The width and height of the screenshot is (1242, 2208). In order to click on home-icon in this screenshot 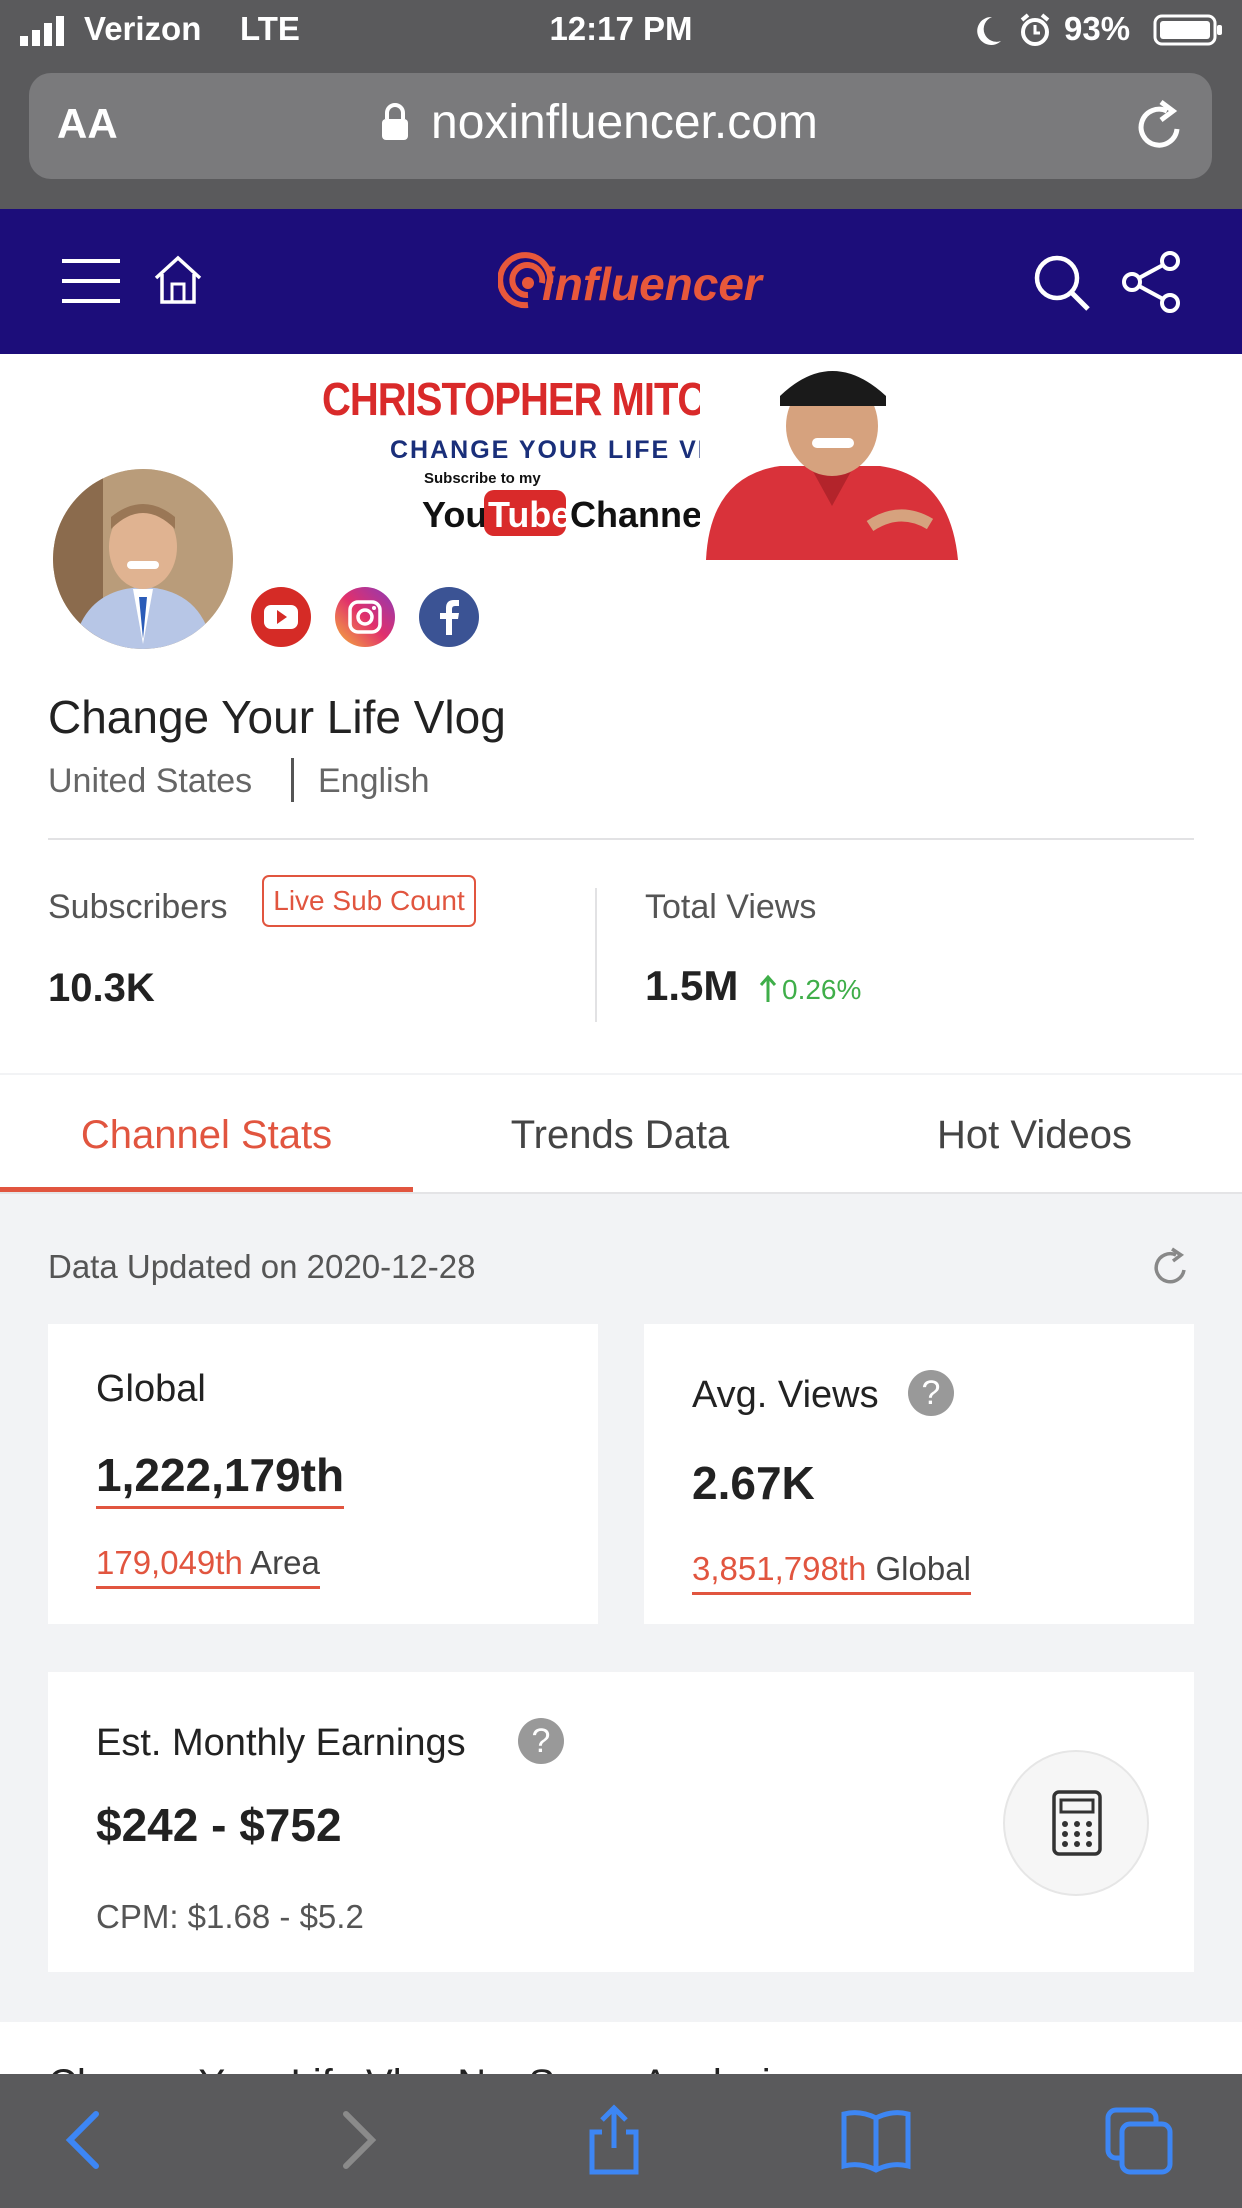, I will do `click(178, 280)`.